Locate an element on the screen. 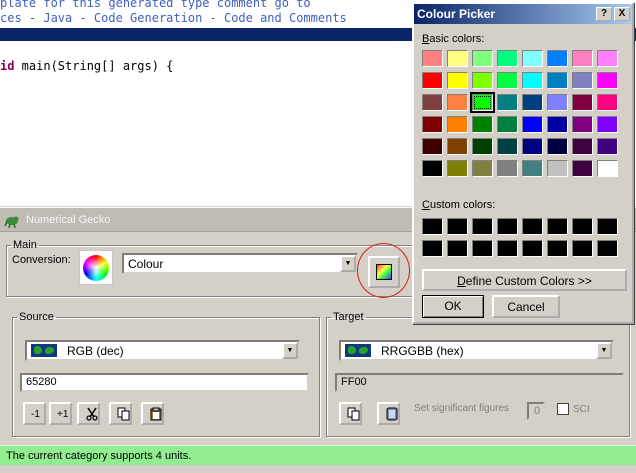 This screenshot has height=473, width=636. format-icon is located at coordinates (392, 414).